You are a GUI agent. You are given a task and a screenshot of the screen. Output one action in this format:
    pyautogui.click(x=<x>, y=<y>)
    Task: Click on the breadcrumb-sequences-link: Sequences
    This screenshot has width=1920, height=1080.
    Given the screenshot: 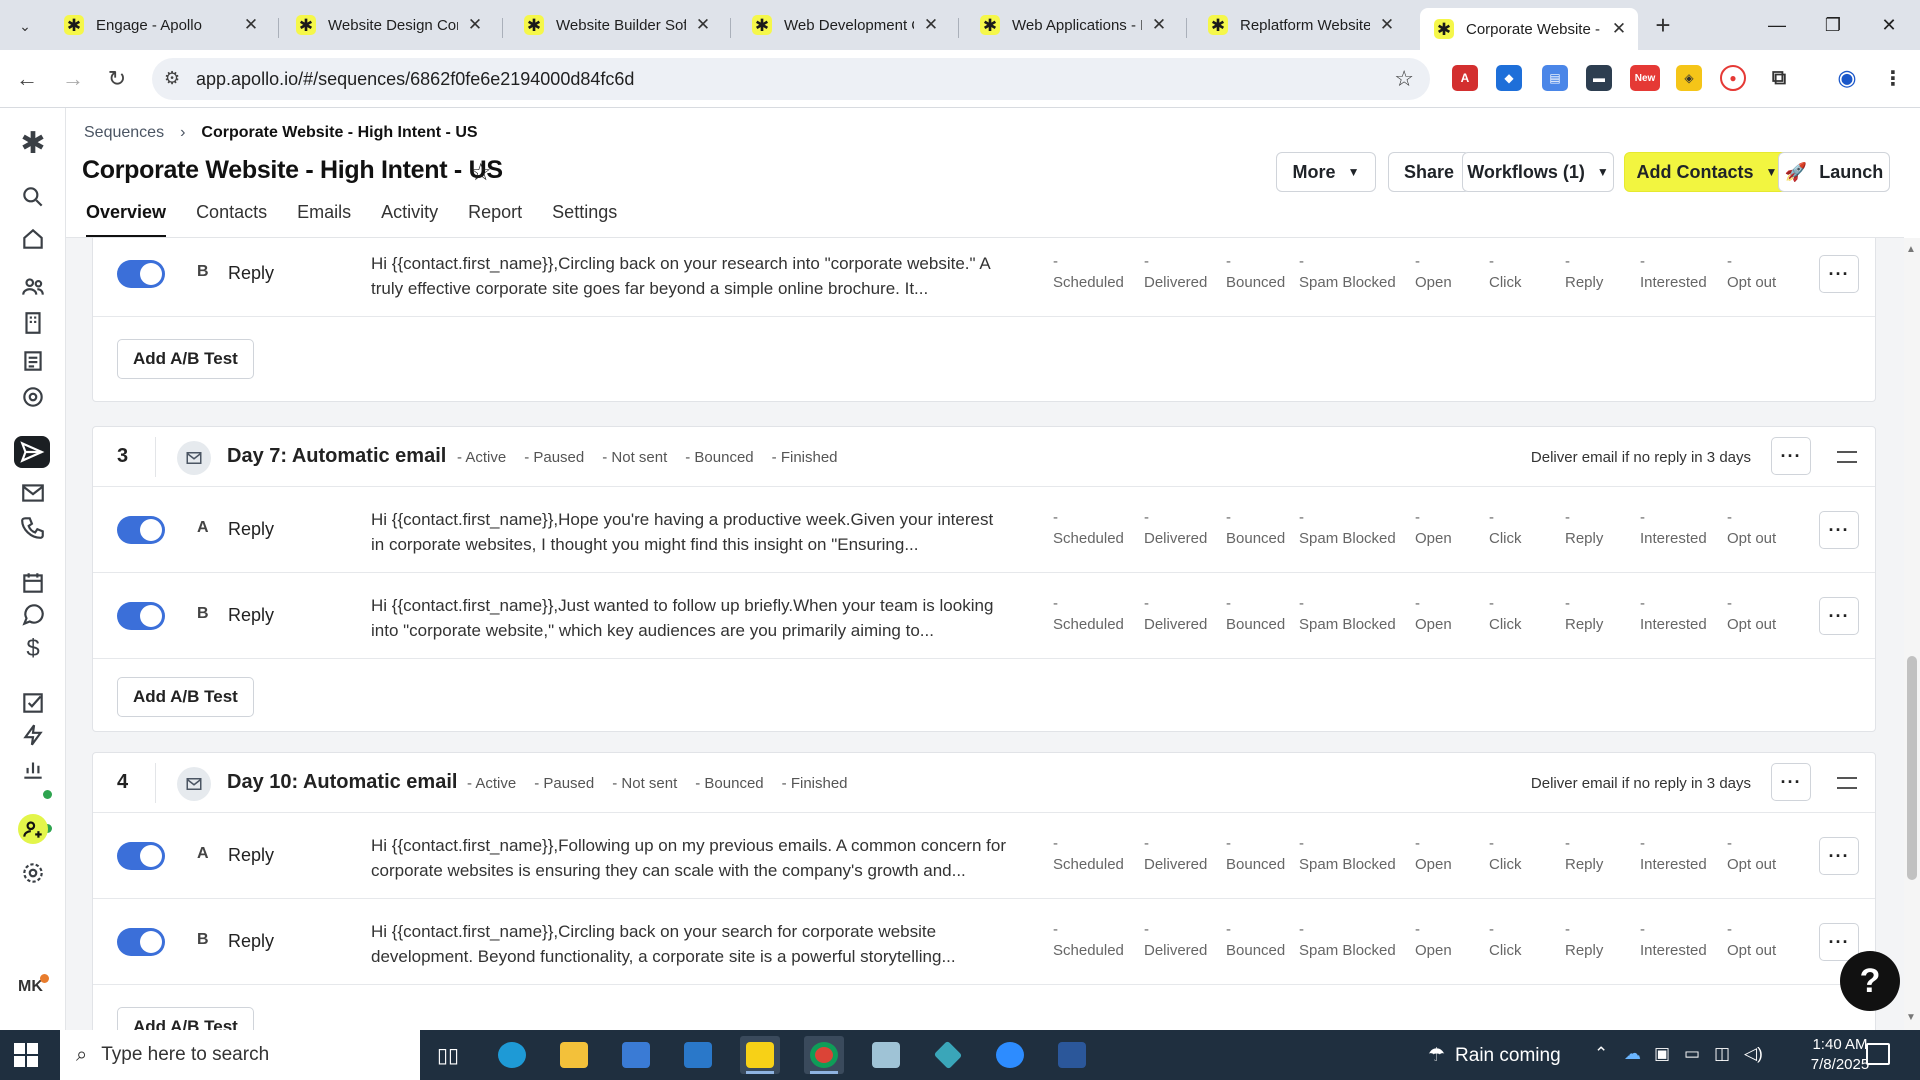 What is the action you would take?
    pyautogui.click(x=124, y=133)
    